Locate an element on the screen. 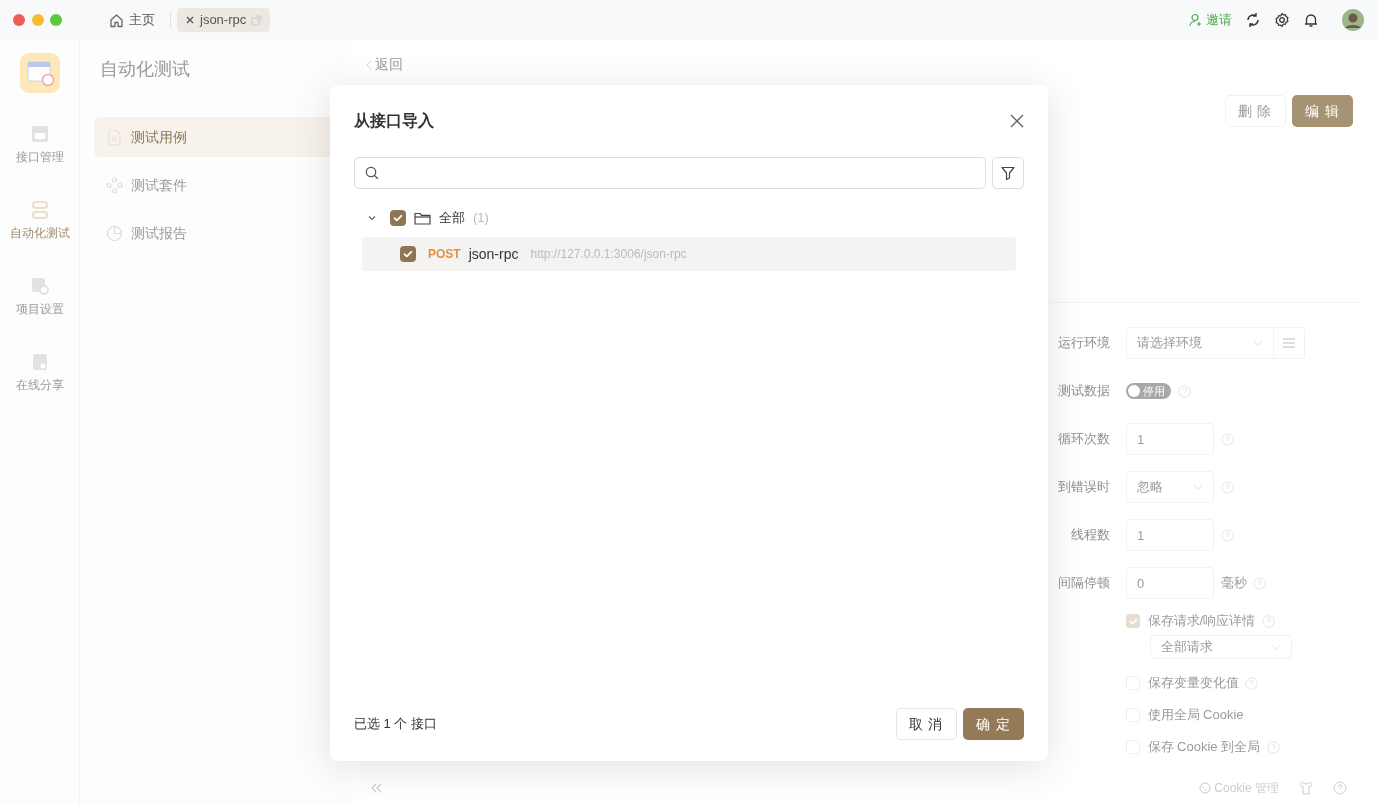 The image size is (1377, 805). dialog-button: 确 定 is located at coordinates (993, 724).